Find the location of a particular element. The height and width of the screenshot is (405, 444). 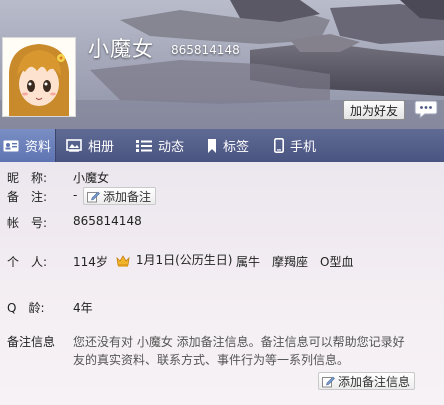

nickname-label: 昵 称: is located at coordinates (27, 178).